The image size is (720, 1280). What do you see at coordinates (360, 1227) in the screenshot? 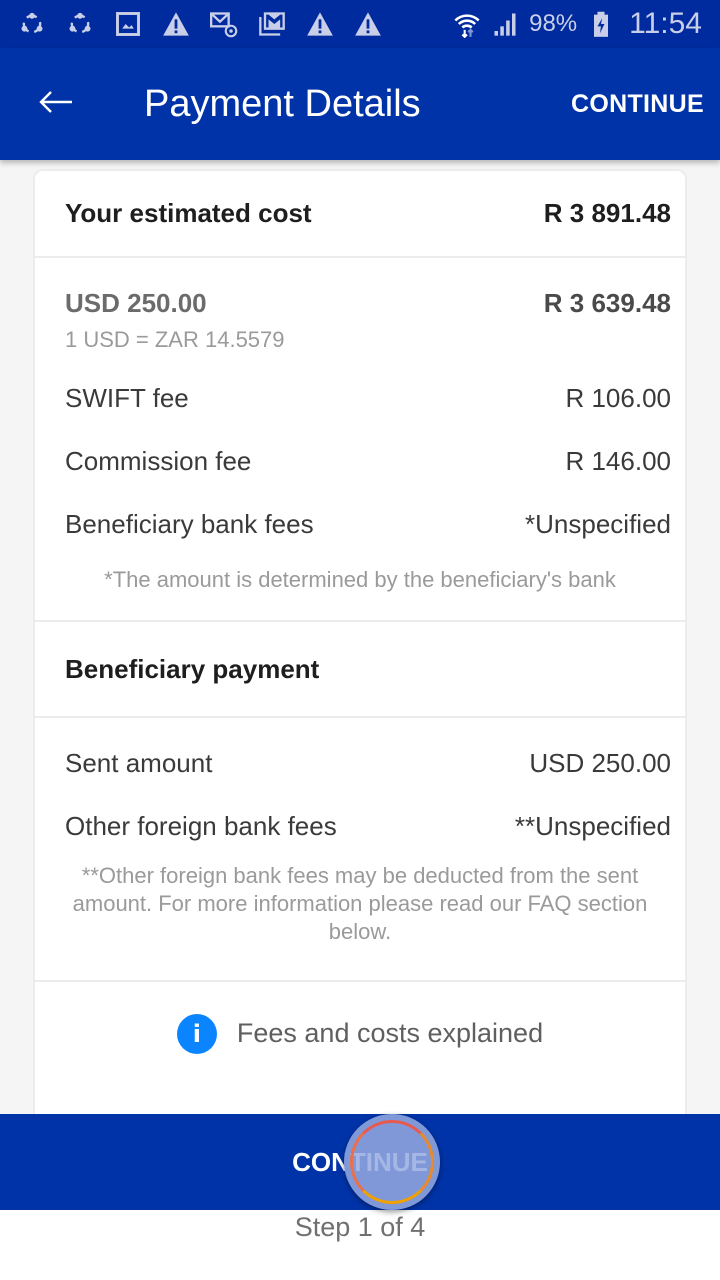
I see `step-indicator: Step 1 of 4` at bounding box center [360, 1227].